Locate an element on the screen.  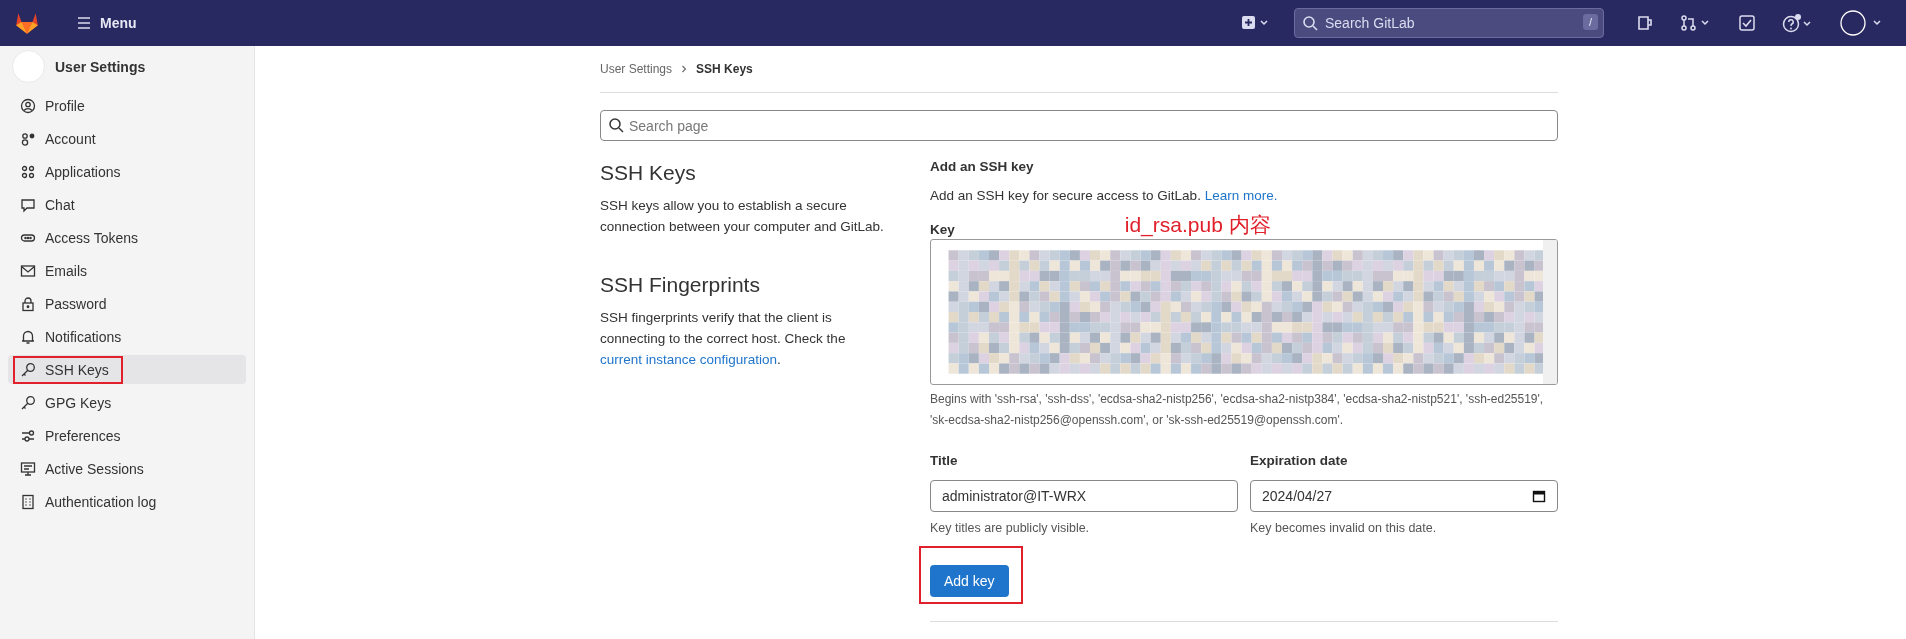
help-icon is located at coordinates (1798, 23).